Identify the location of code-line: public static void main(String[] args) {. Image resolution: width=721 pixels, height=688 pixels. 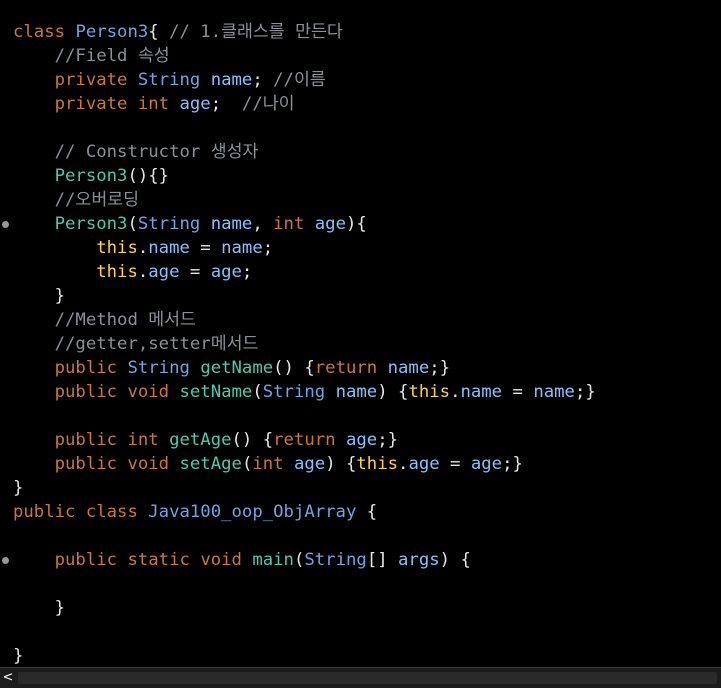
(367, 560).